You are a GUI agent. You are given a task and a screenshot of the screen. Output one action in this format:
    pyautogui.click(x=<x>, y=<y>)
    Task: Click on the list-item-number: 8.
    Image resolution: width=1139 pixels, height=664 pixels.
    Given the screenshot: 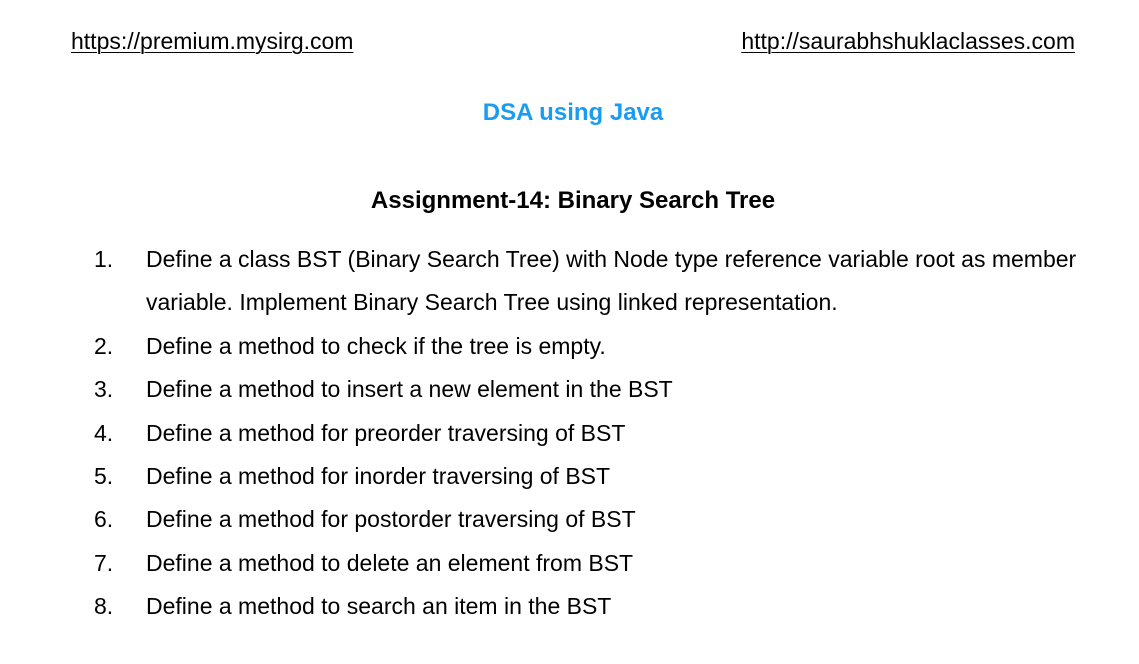 What is the action you would take?
    pyautogui.click(x=104, y=606)
    